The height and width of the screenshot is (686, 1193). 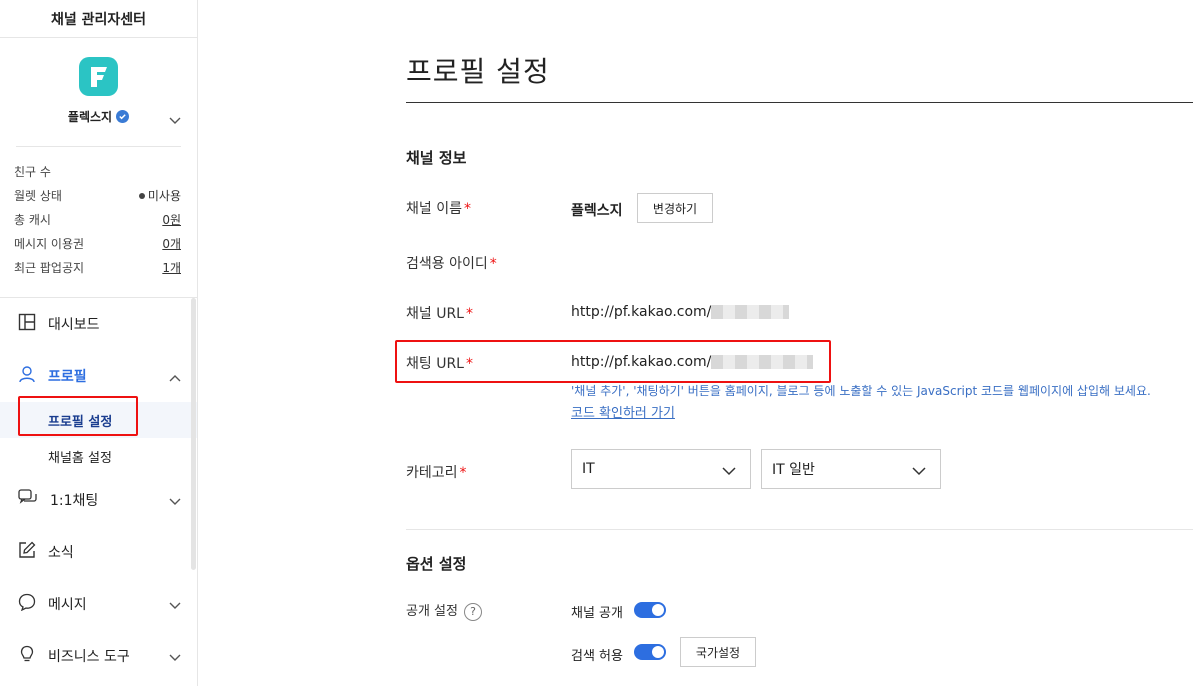 I want to click on channel-public-toggle, so click(x=650, y=610).